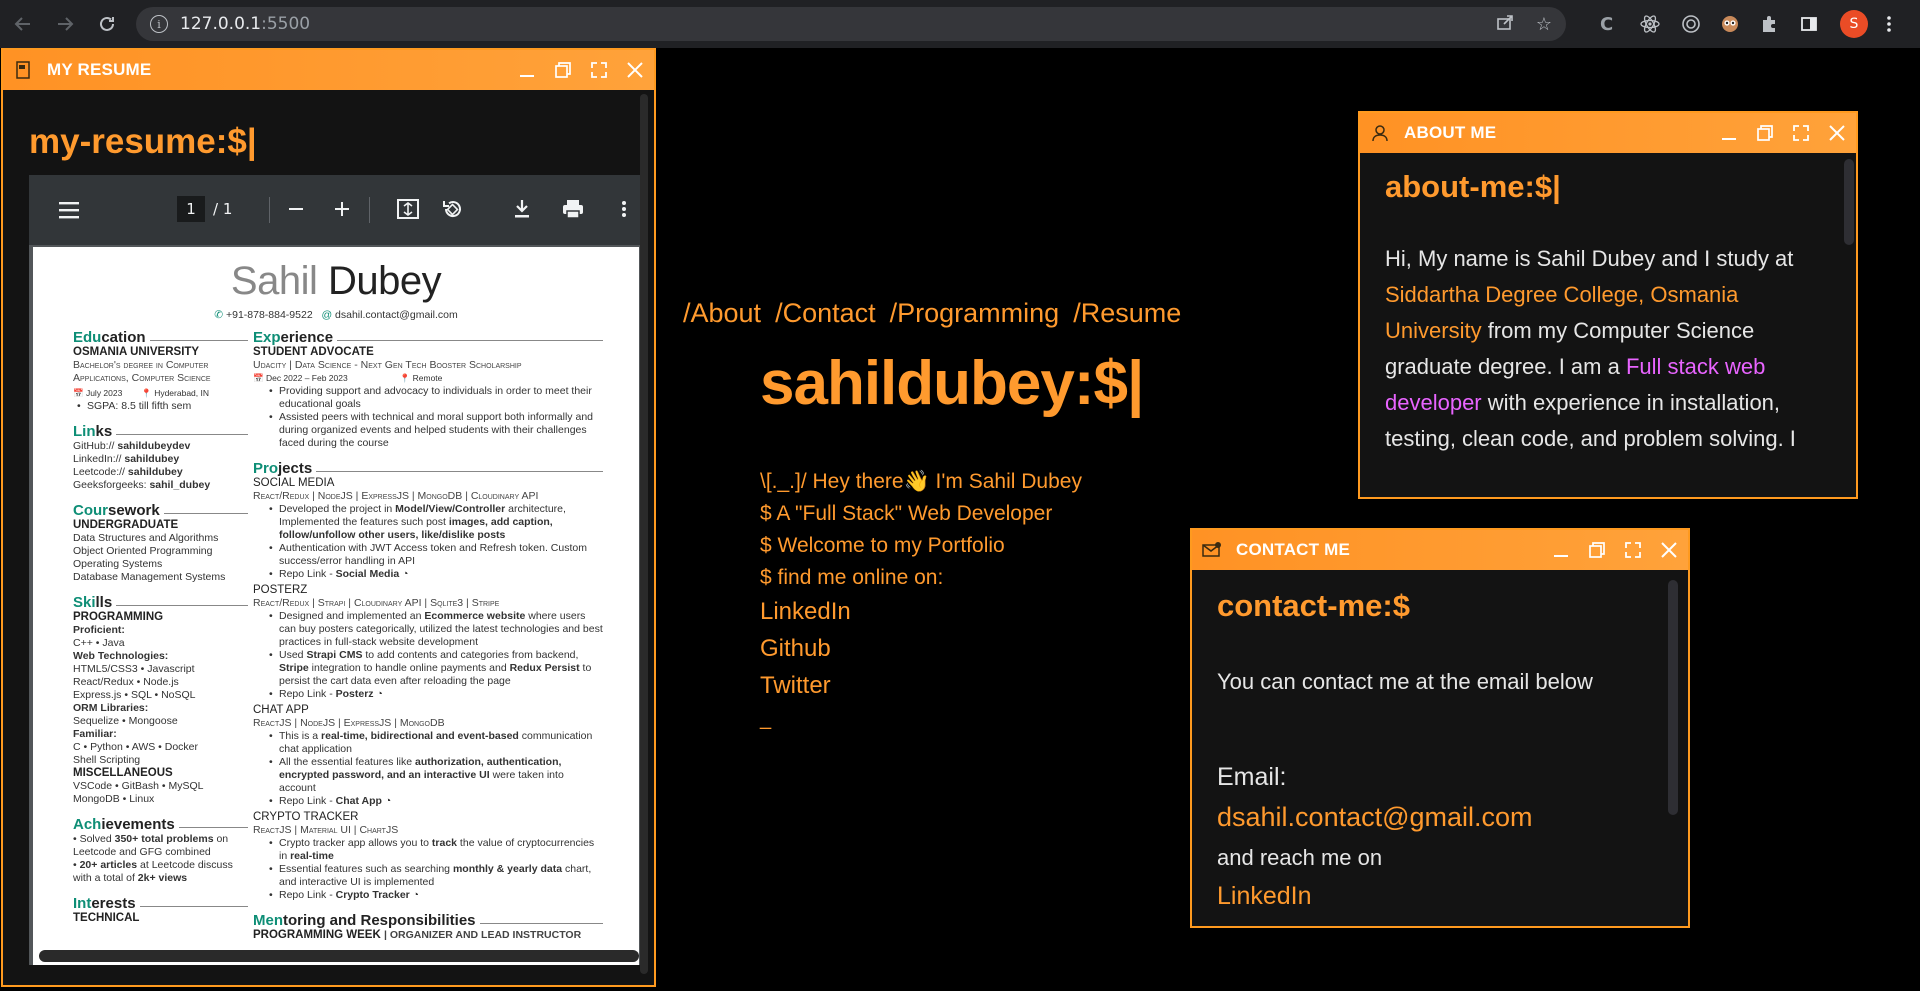  Describe the element at coordinates (339, 956) in the screenshot. I see `pdf-horizontal-scrollbar` at that location.